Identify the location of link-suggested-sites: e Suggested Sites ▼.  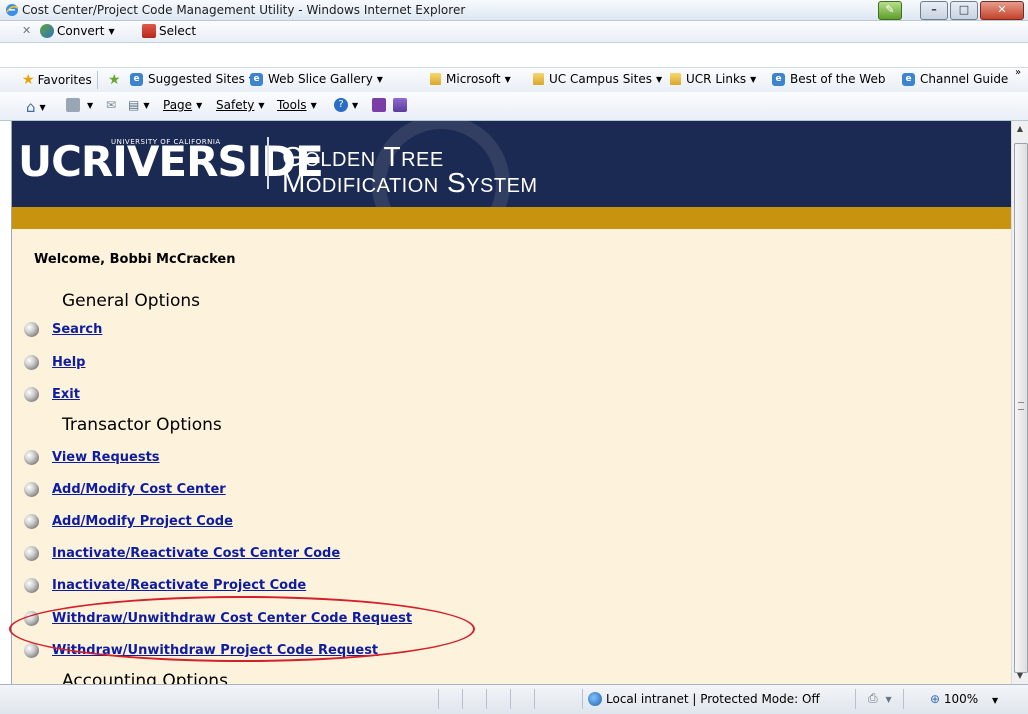
(192, 79).